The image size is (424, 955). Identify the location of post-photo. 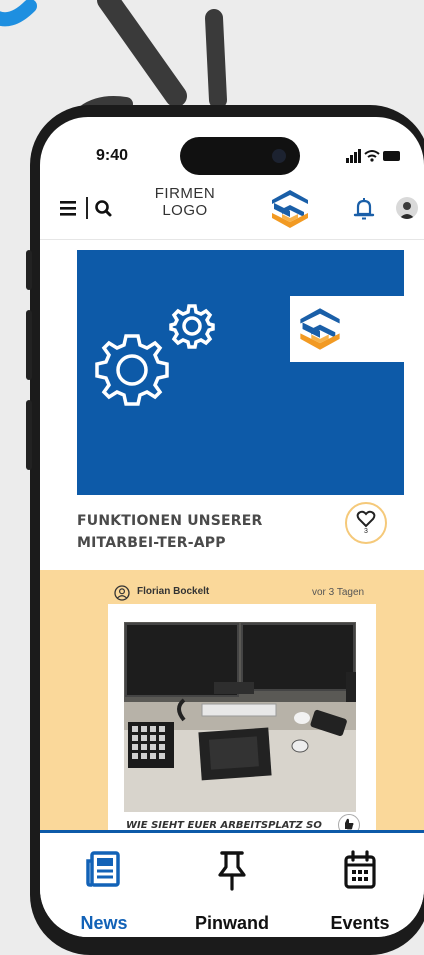
(240, 717).